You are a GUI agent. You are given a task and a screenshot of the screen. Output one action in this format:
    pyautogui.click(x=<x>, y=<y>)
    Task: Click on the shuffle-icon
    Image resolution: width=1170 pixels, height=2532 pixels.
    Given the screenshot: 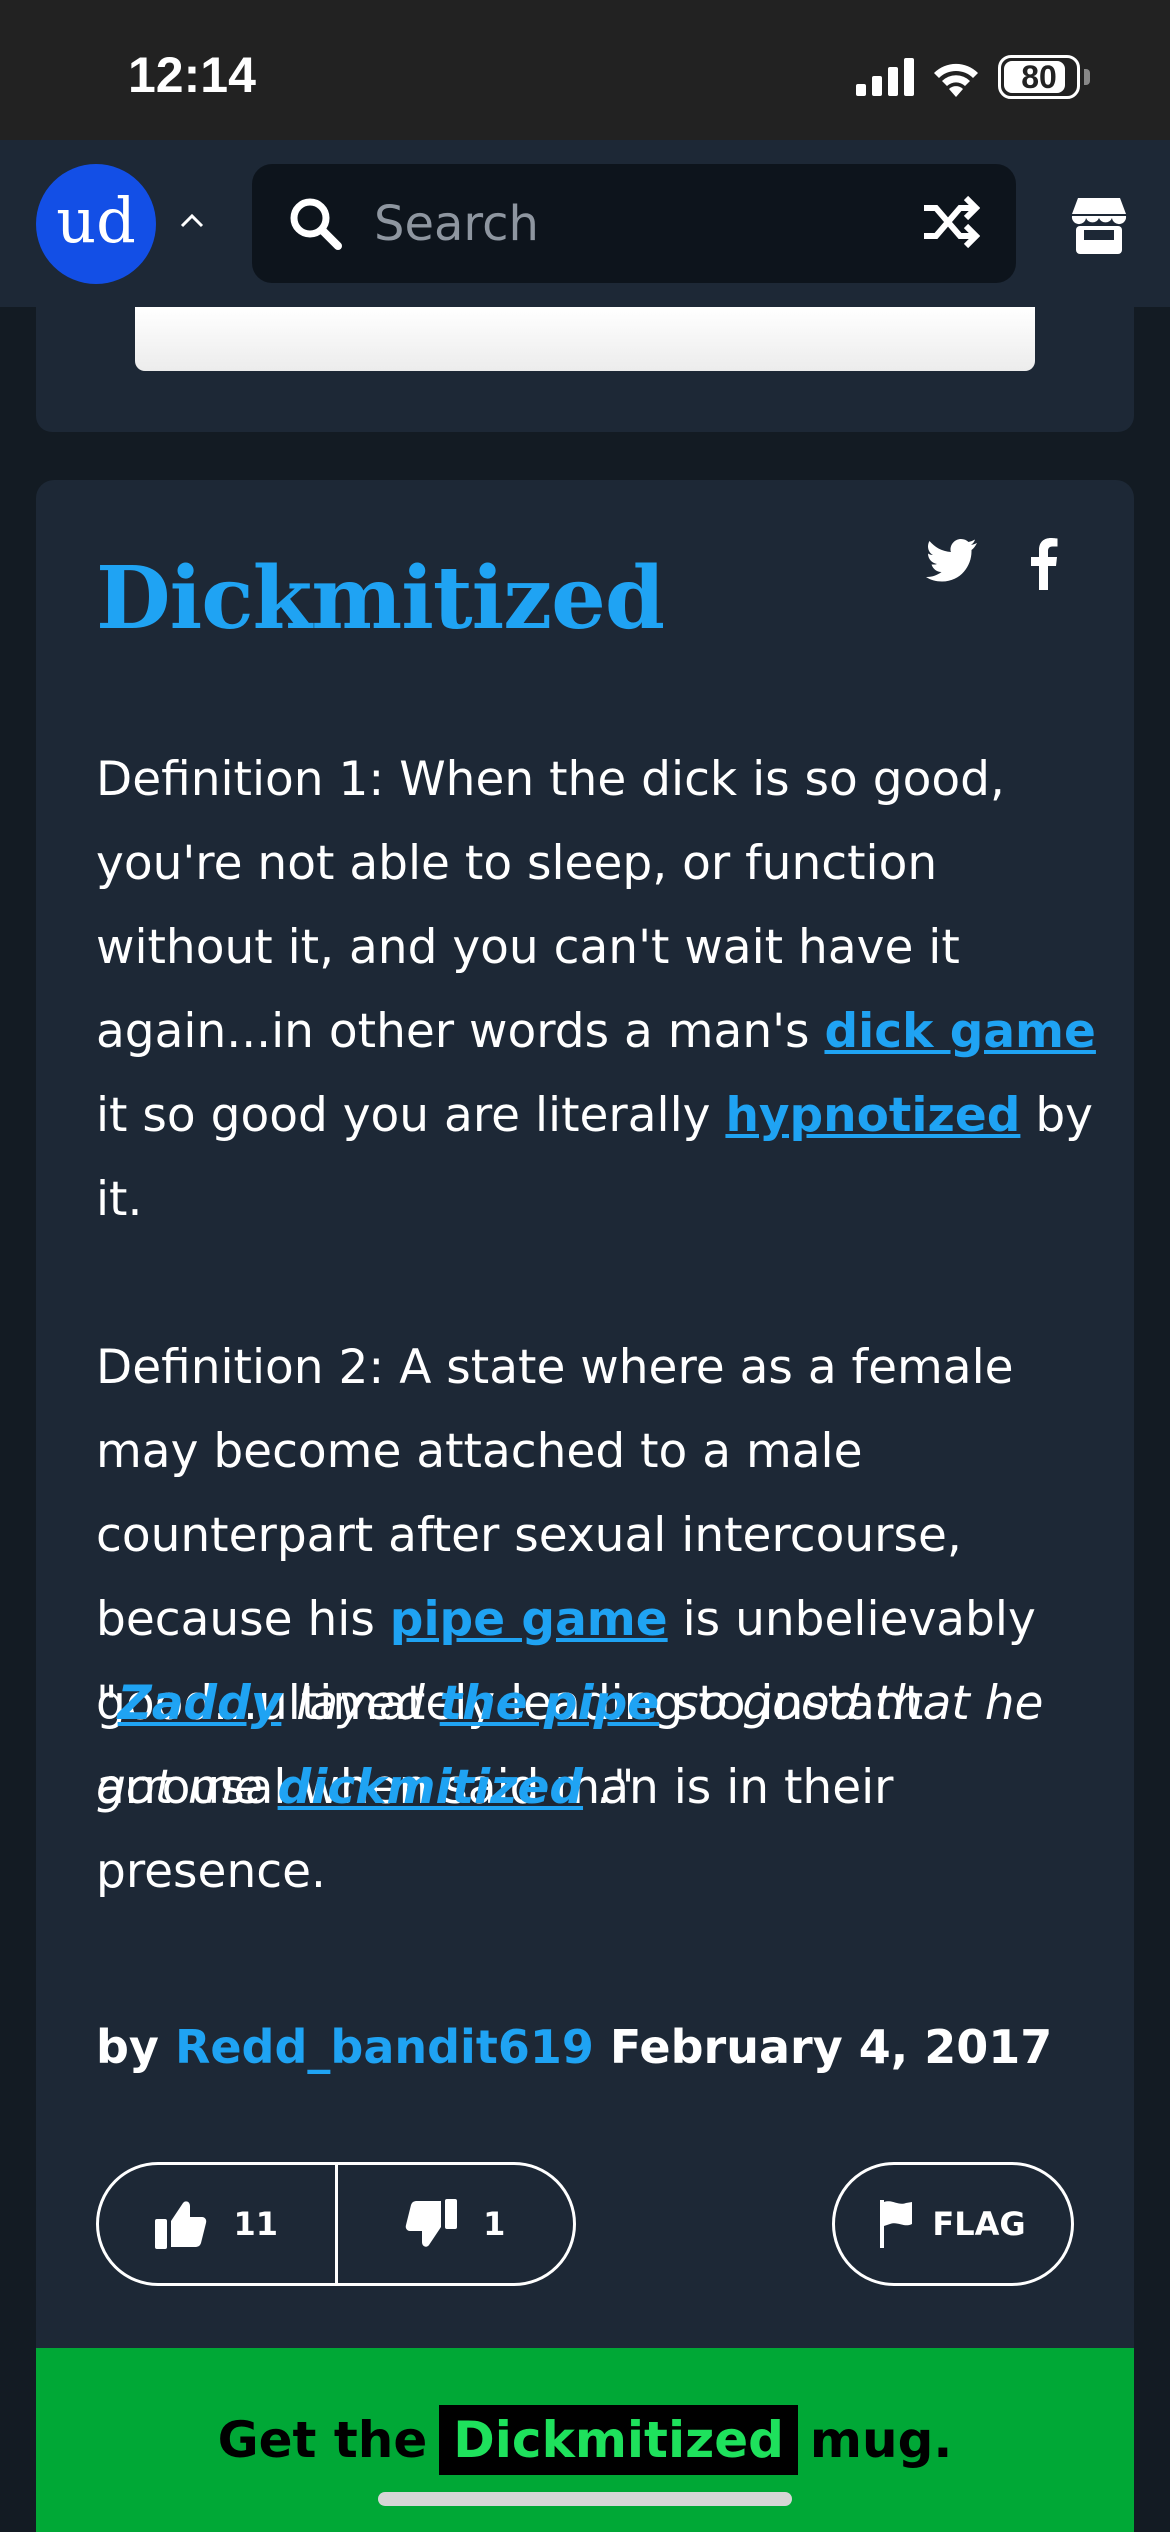 What is the action you would take?
    pyautogui.click(x=950, y=222)
    